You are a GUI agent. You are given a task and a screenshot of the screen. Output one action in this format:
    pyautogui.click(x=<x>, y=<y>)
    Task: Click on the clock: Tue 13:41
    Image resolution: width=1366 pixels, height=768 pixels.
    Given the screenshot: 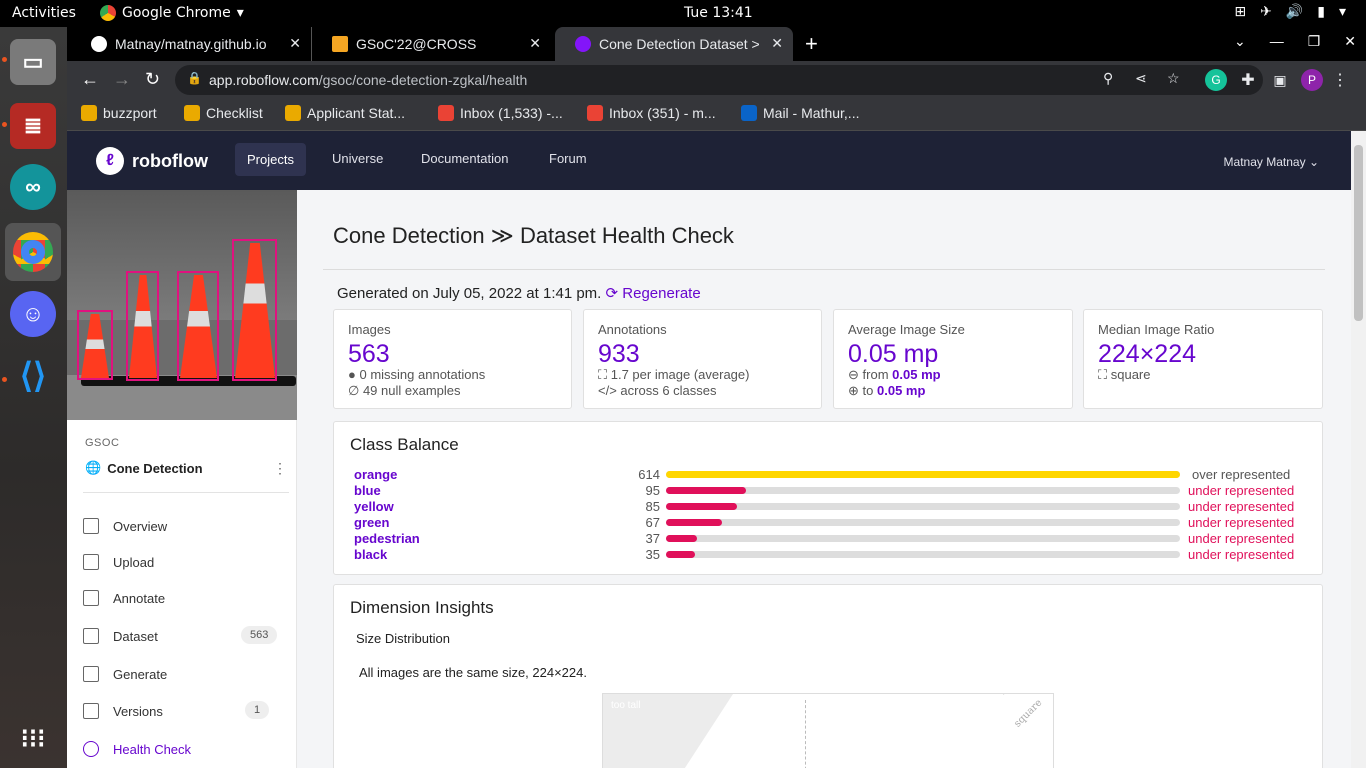 What is the action you would take?
    pyautogui.click(x=718, y=13)
    